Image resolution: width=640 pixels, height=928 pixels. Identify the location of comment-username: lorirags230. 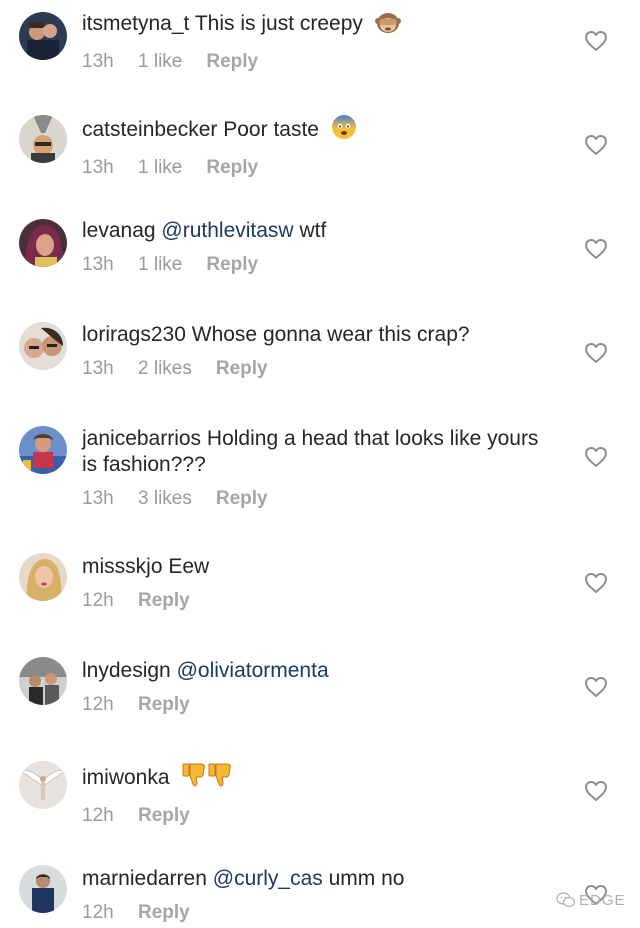
(134, 334).